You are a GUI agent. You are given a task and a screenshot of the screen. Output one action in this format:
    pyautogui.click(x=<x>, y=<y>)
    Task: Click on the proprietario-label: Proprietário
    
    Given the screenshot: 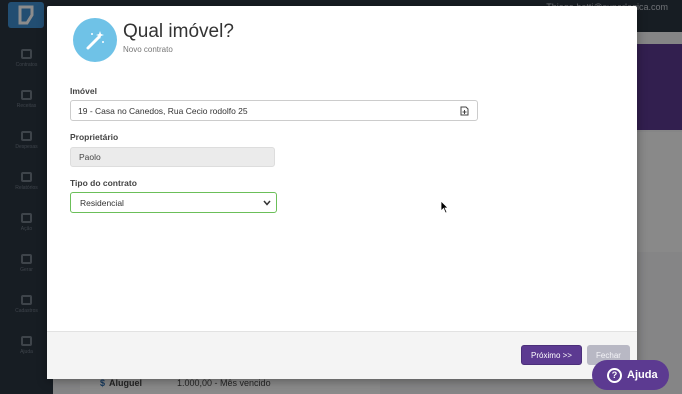 What is the action you would take?
    pyautogui.click(x=94, y=137)
    